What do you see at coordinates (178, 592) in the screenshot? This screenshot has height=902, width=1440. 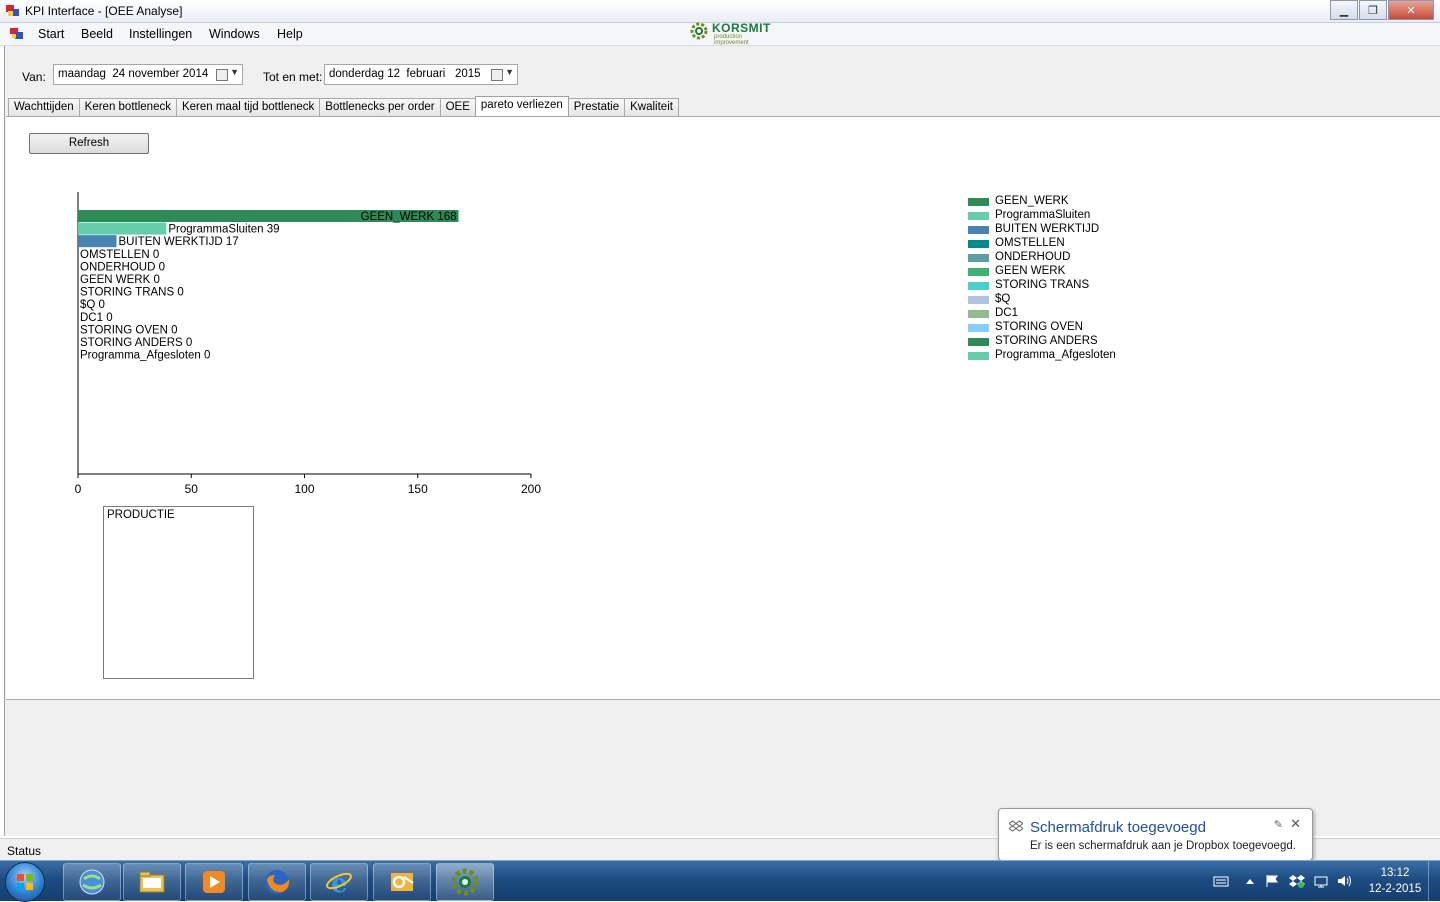 I see `production-listbox: PRODUCTIE` at bounding box center [178, 592].